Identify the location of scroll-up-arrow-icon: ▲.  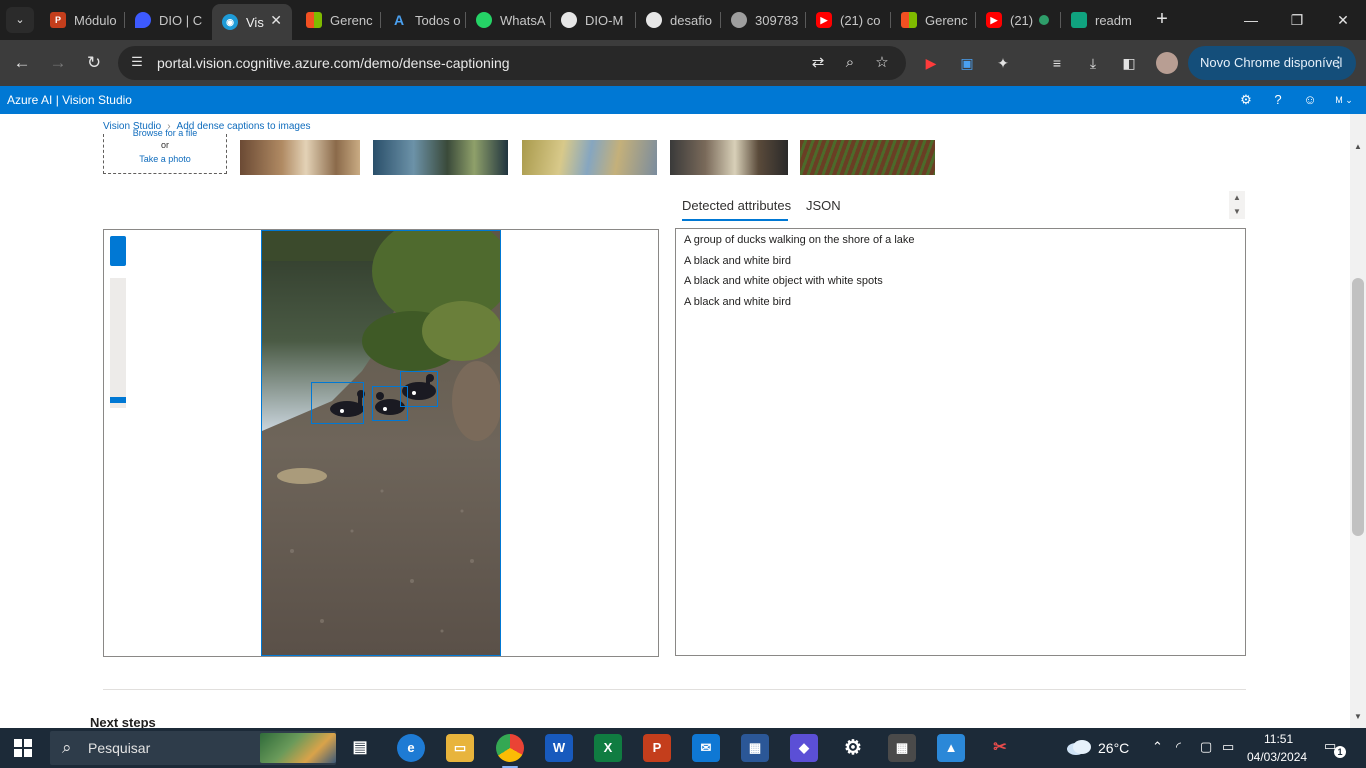
(1358, 149).